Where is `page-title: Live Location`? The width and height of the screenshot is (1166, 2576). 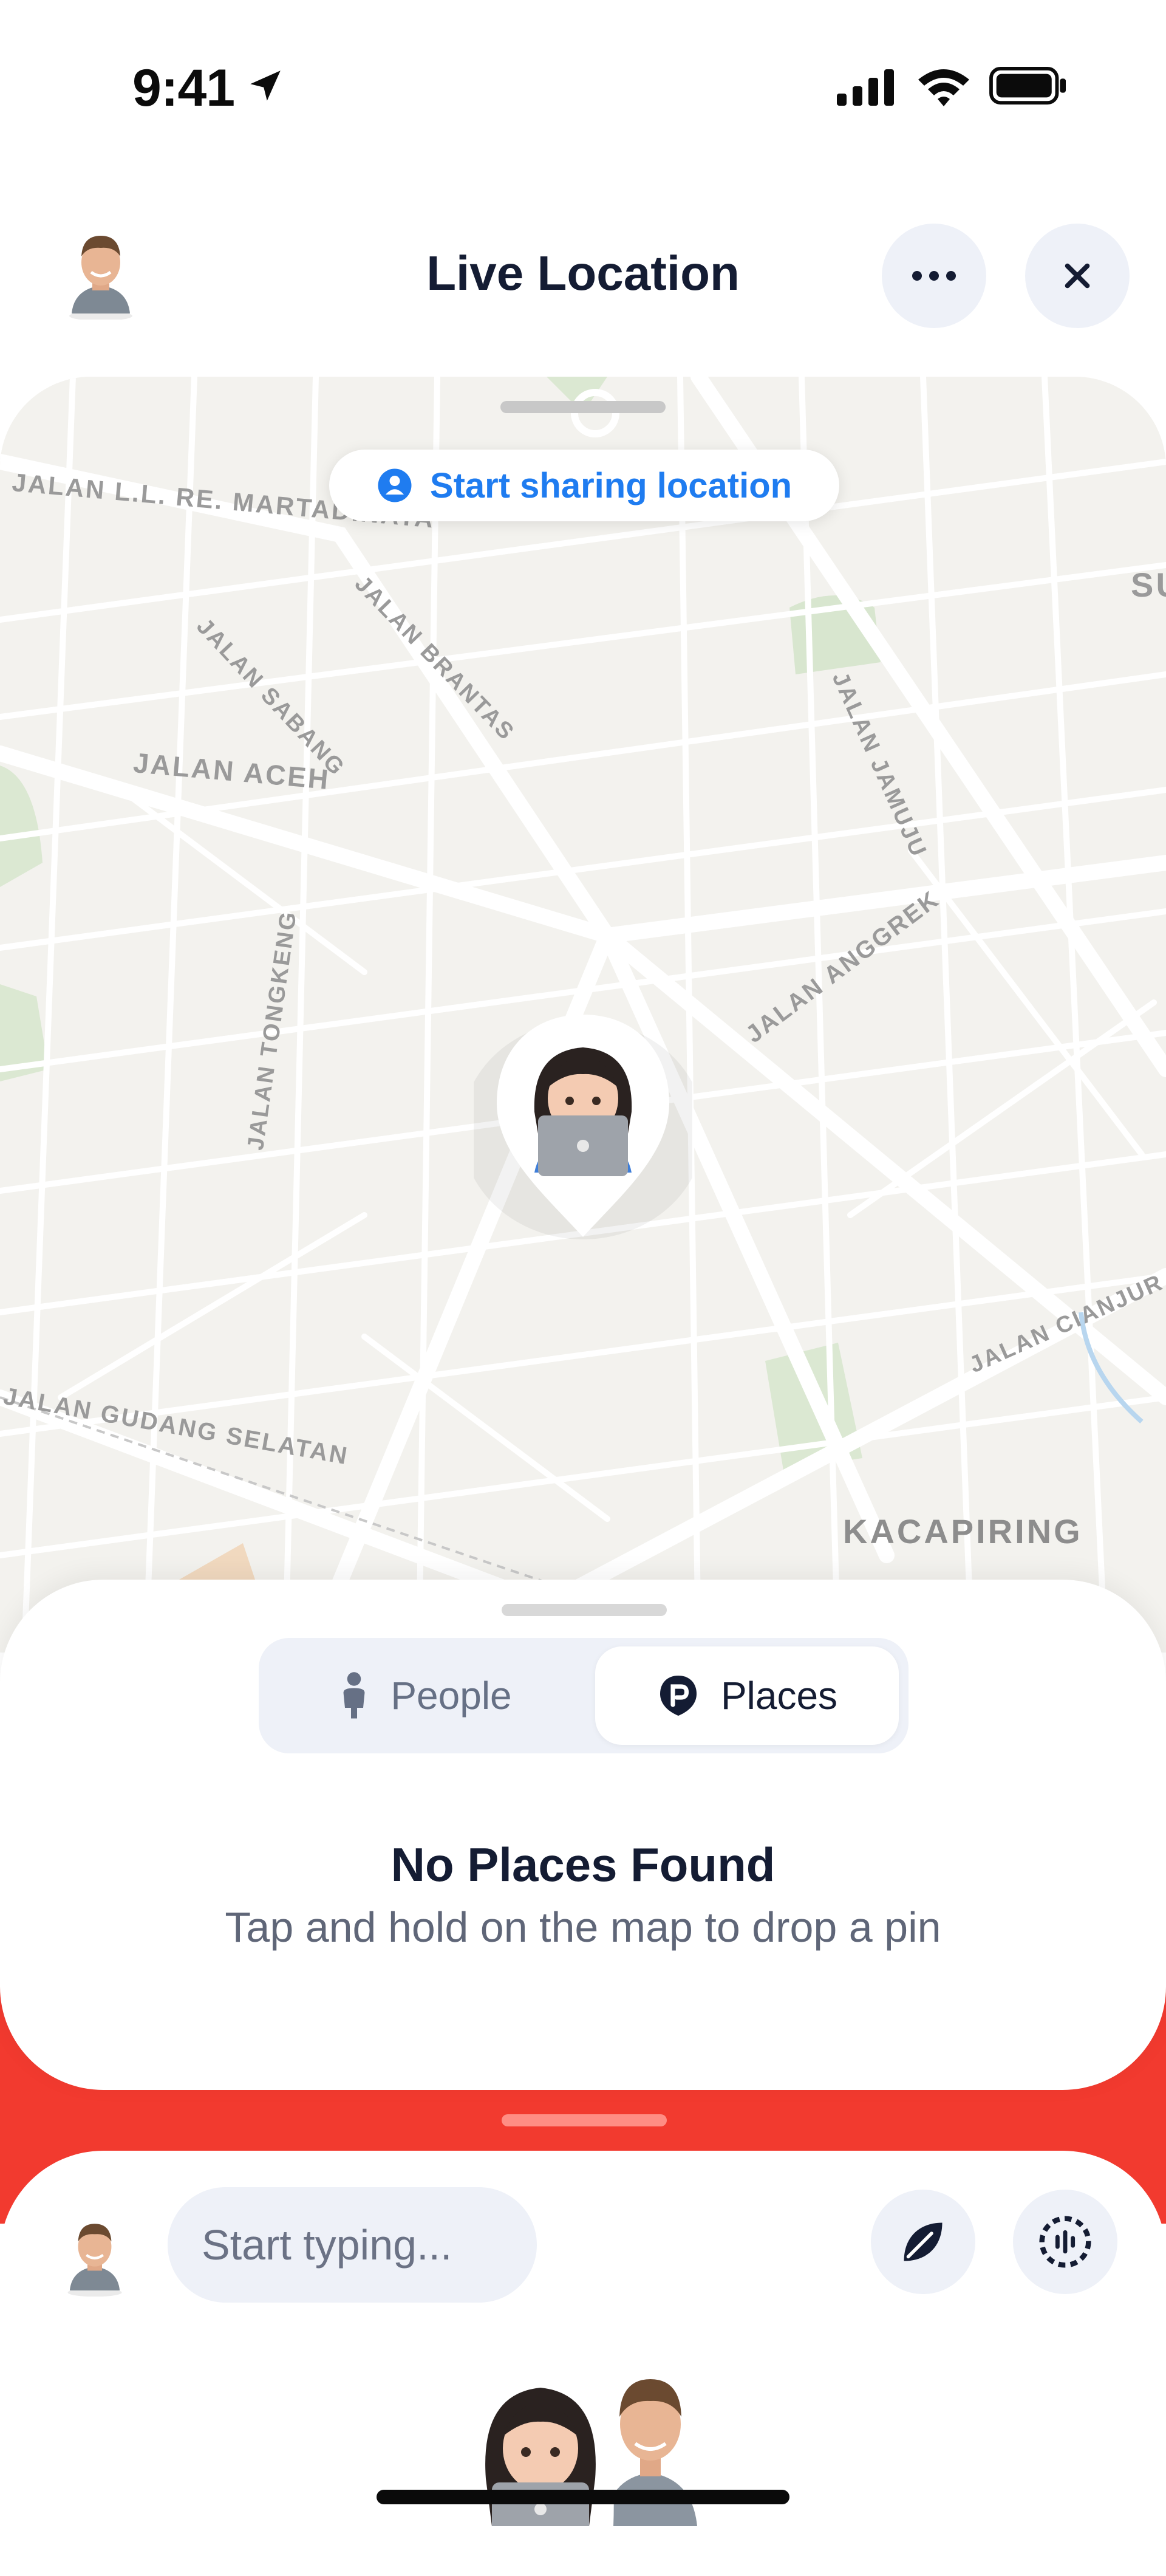 page-title: Live Location is located at coordinates (583, 273).